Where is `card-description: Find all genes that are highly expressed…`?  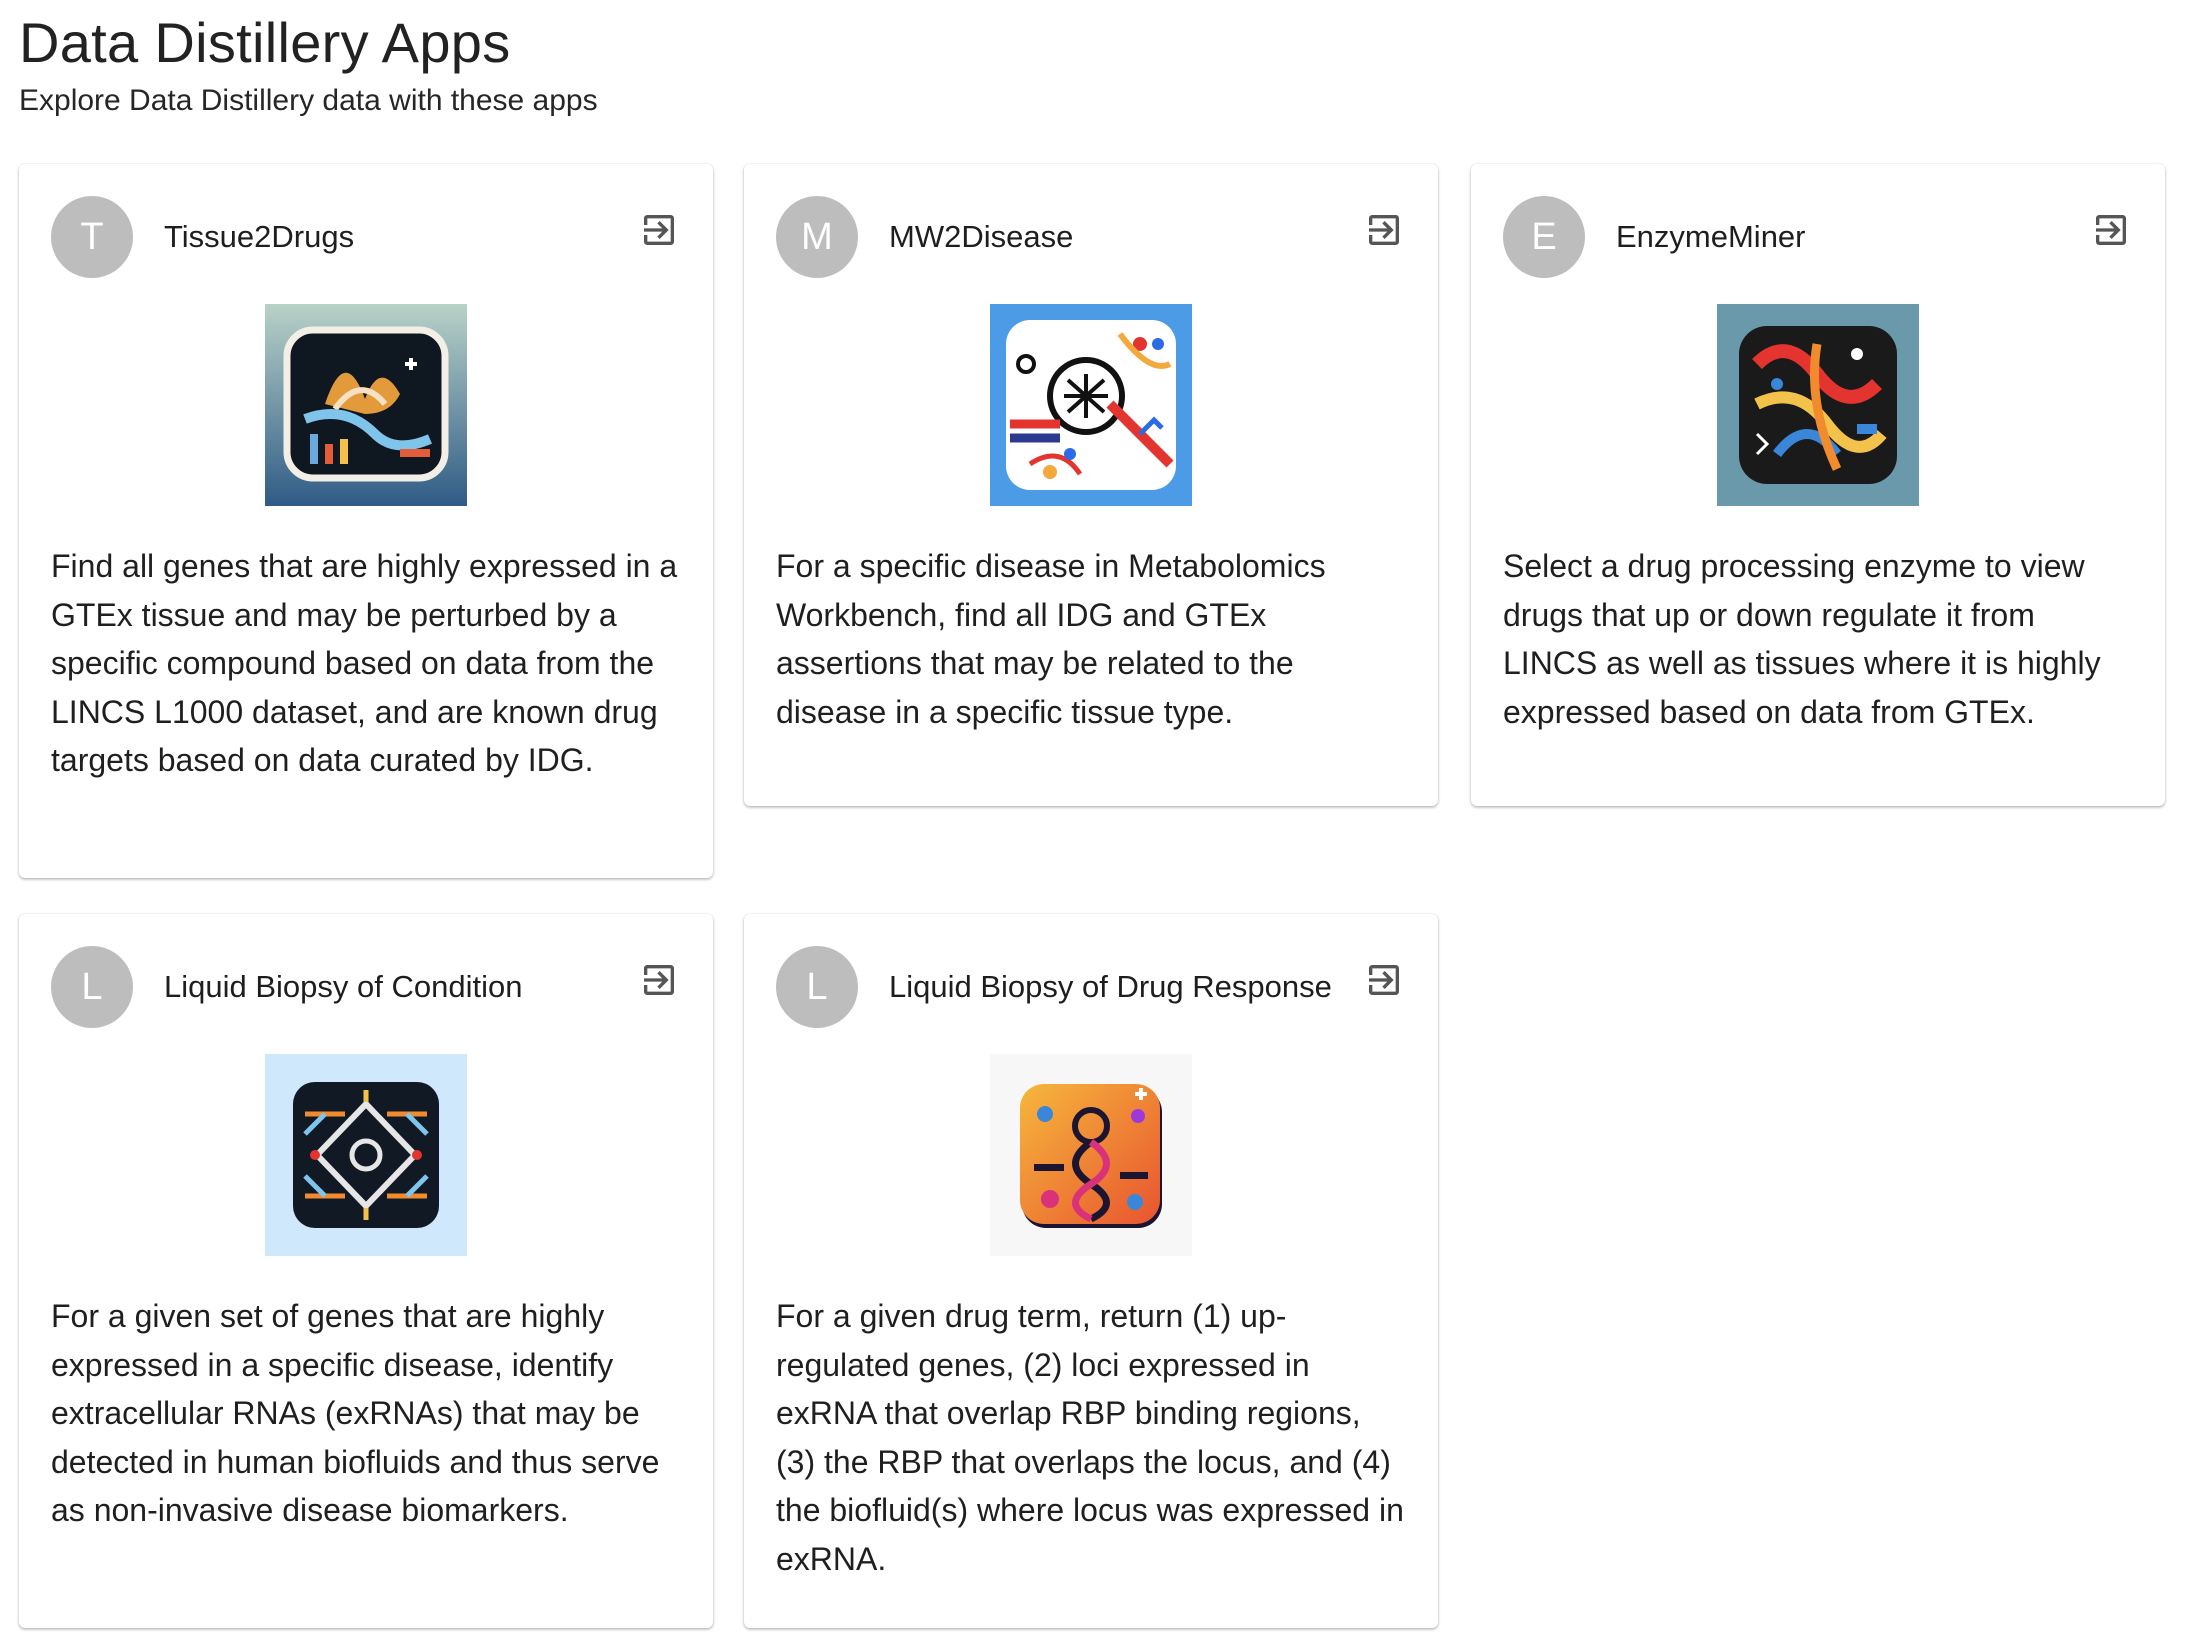 card-description: Find all genes that are highly expressed… is located at coordinates (364, 663).